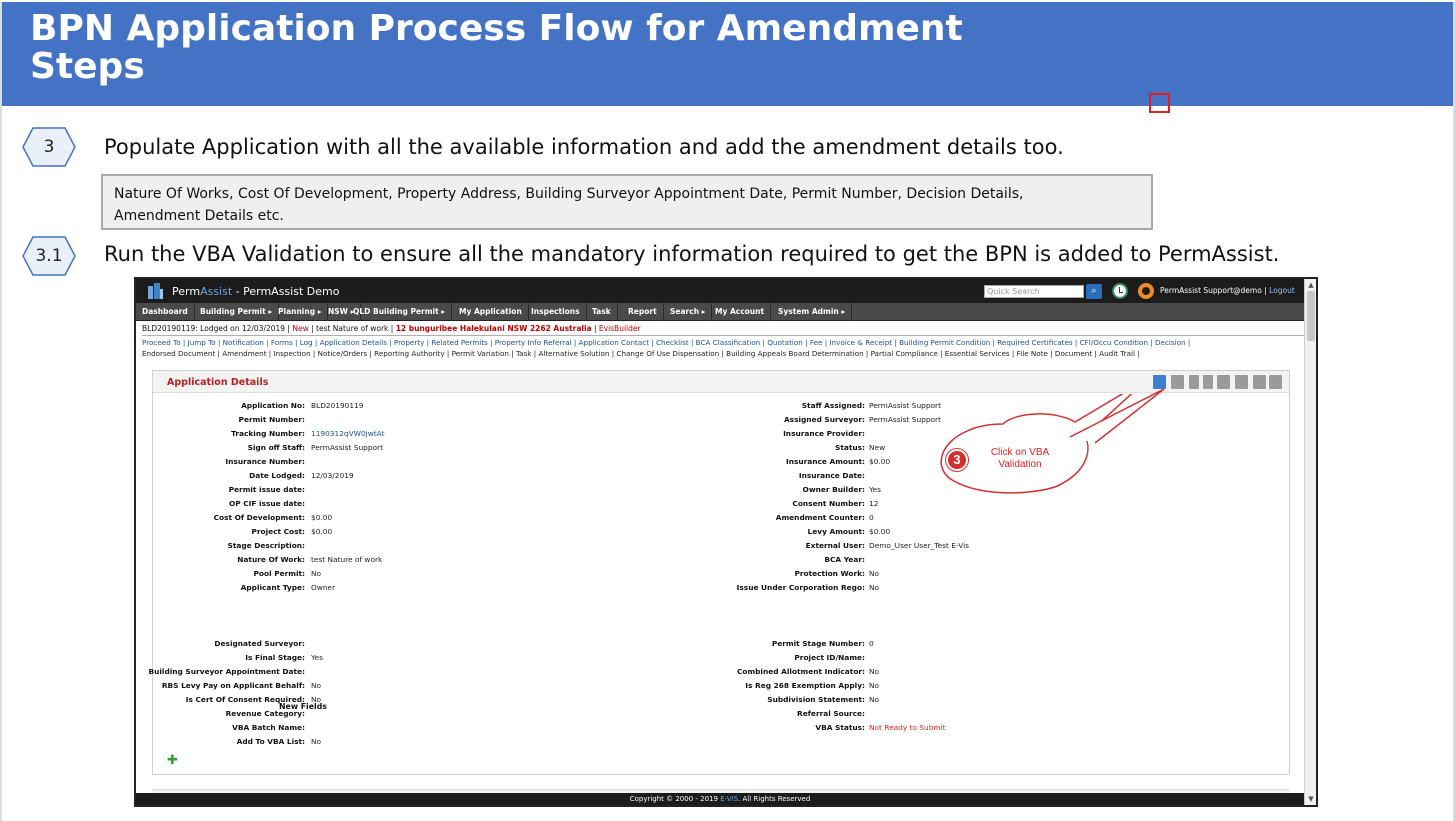 Image resolution: width=1455 pixels, height=821 pixels. What do you see at coordinates (1259, 382) in the screenshot?
I see `edit-document-icon` at bounding box center [1259, 382].